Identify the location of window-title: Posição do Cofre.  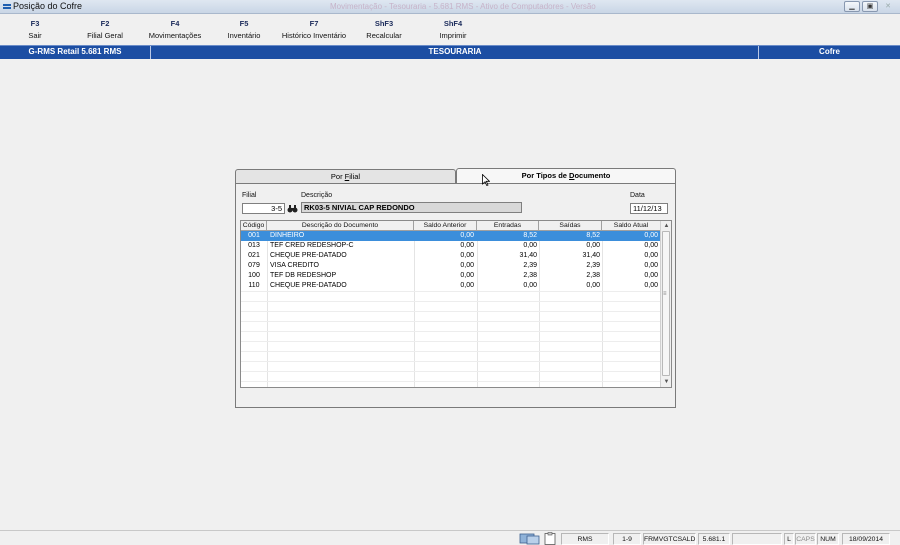
(48, 6).